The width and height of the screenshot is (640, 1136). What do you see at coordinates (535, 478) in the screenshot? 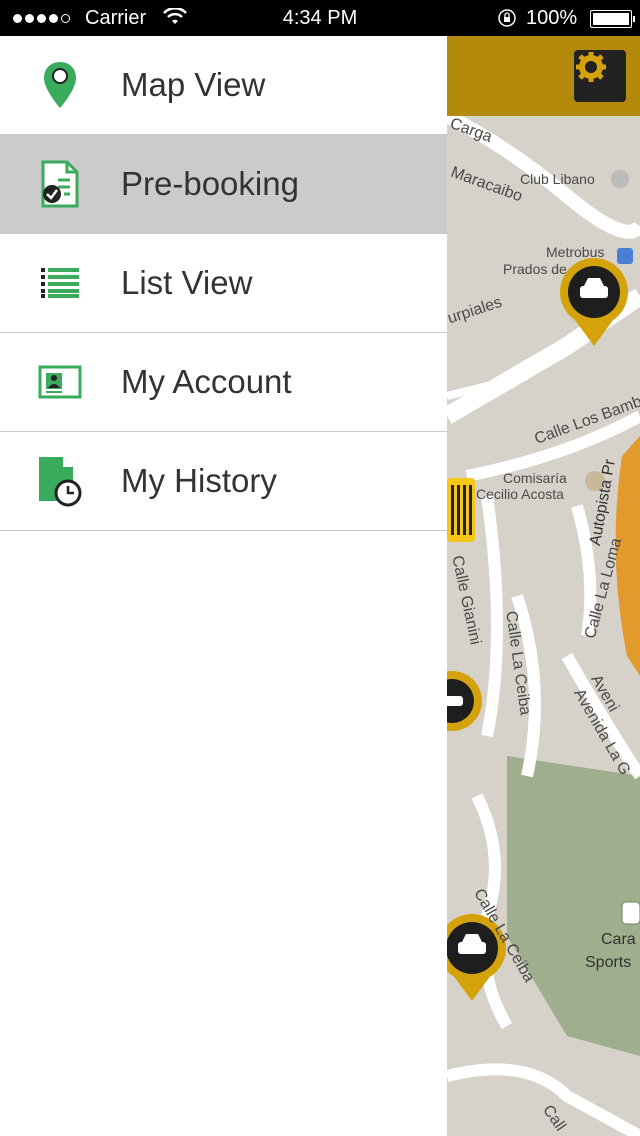
I see `map-label: Comisaría` at bounding box center [535, 478].